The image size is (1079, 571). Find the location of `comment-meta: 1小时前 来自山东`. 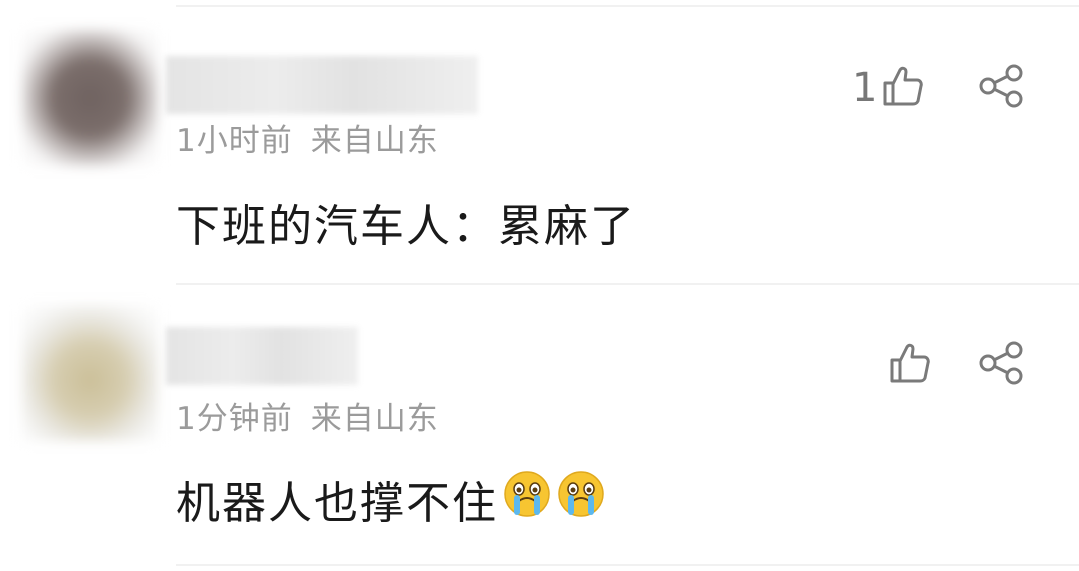

comment-meta: 1小时前 来自山东 is located at coordinates (307, 137).